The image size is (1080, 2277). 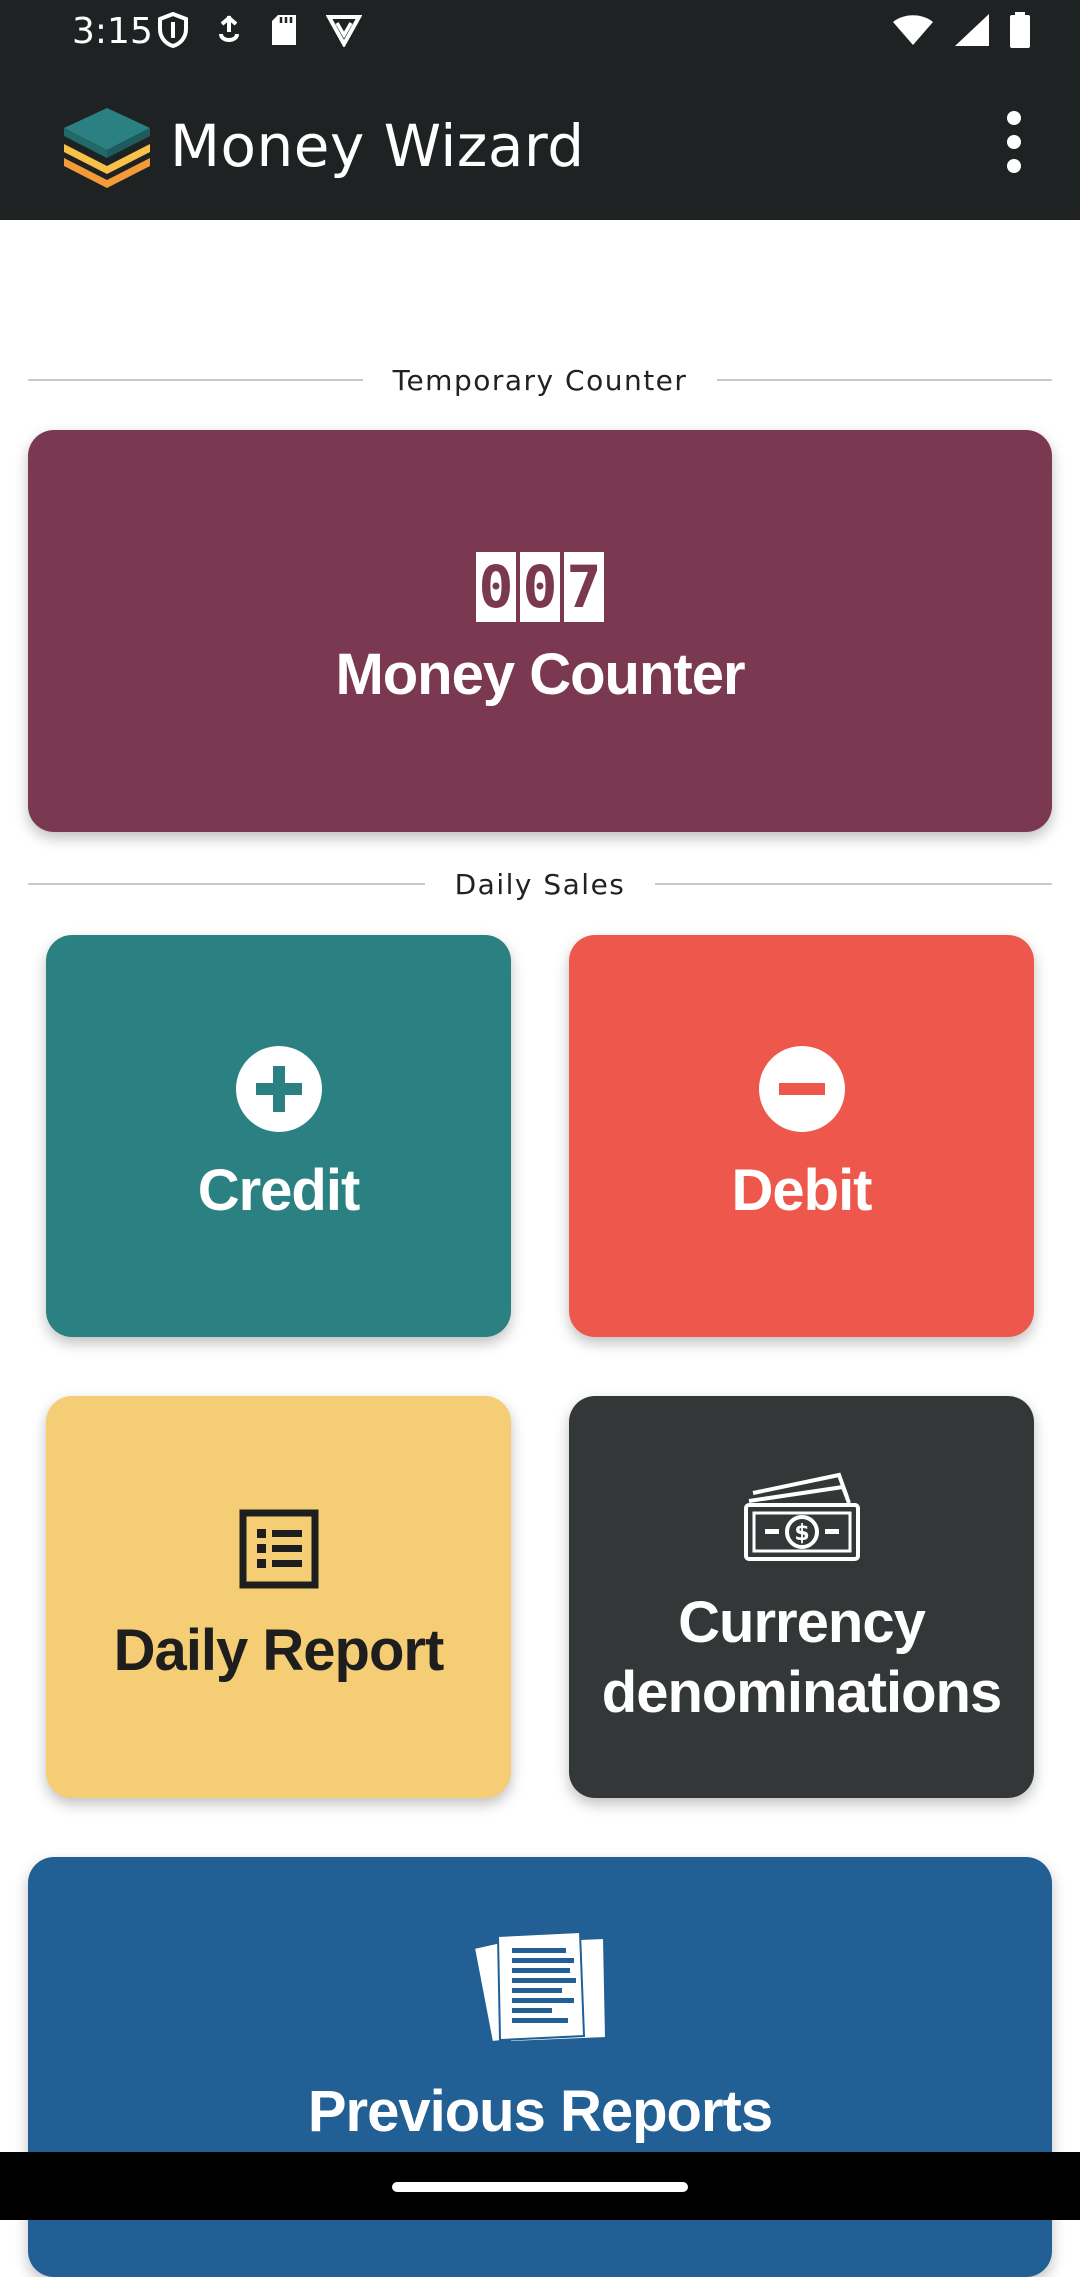 I want to click on minus-circle-icon, so click(x=801, y=1089).